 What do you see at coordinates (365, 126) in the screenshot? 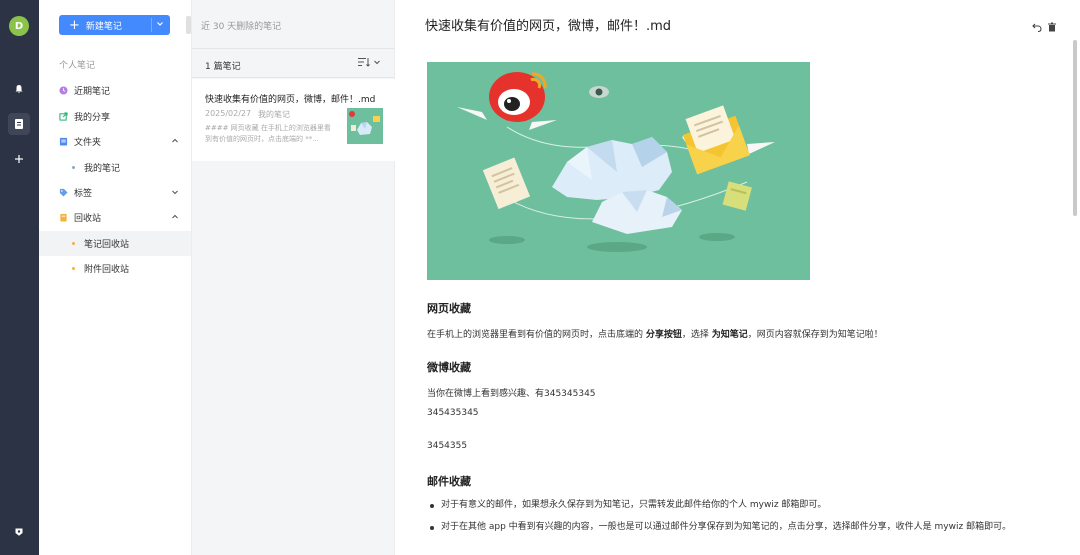
I see `note-thumbnail` at bounding box center [365, 126].